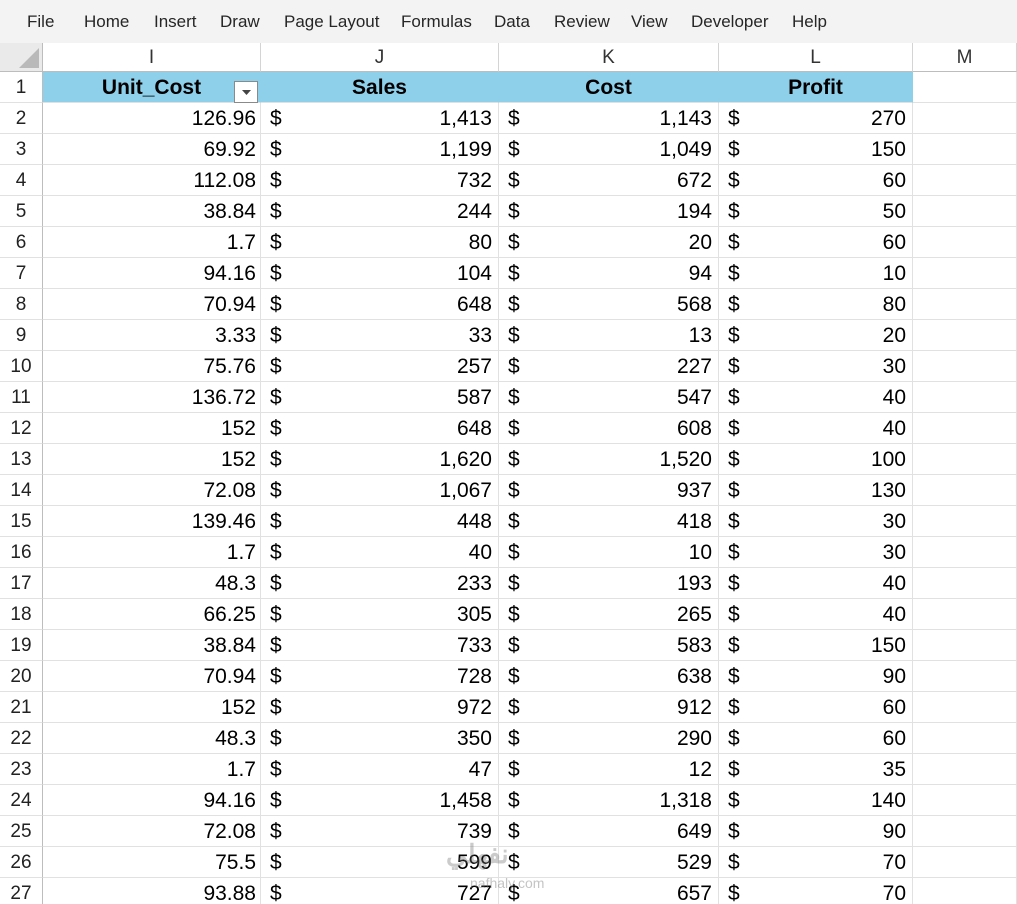 Image resolution: width=1017 pixels, height=904 pixels. What do you see at coordinates (21, 304) in the screenshot?
I see `row-header: 8` at bounding box center [21, 304].